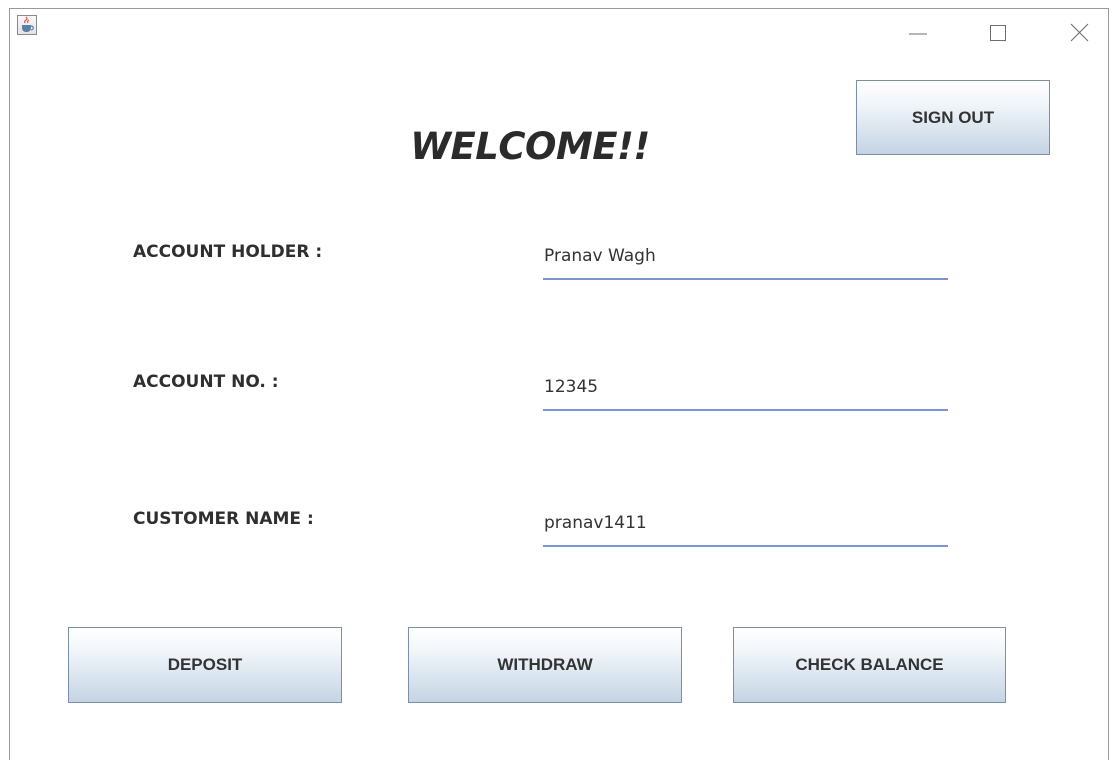 This screenshot has height=760, width=1118. Describe the element at coordinates (998, 33) in the screenshot. I see `maximize-icon` at that location.